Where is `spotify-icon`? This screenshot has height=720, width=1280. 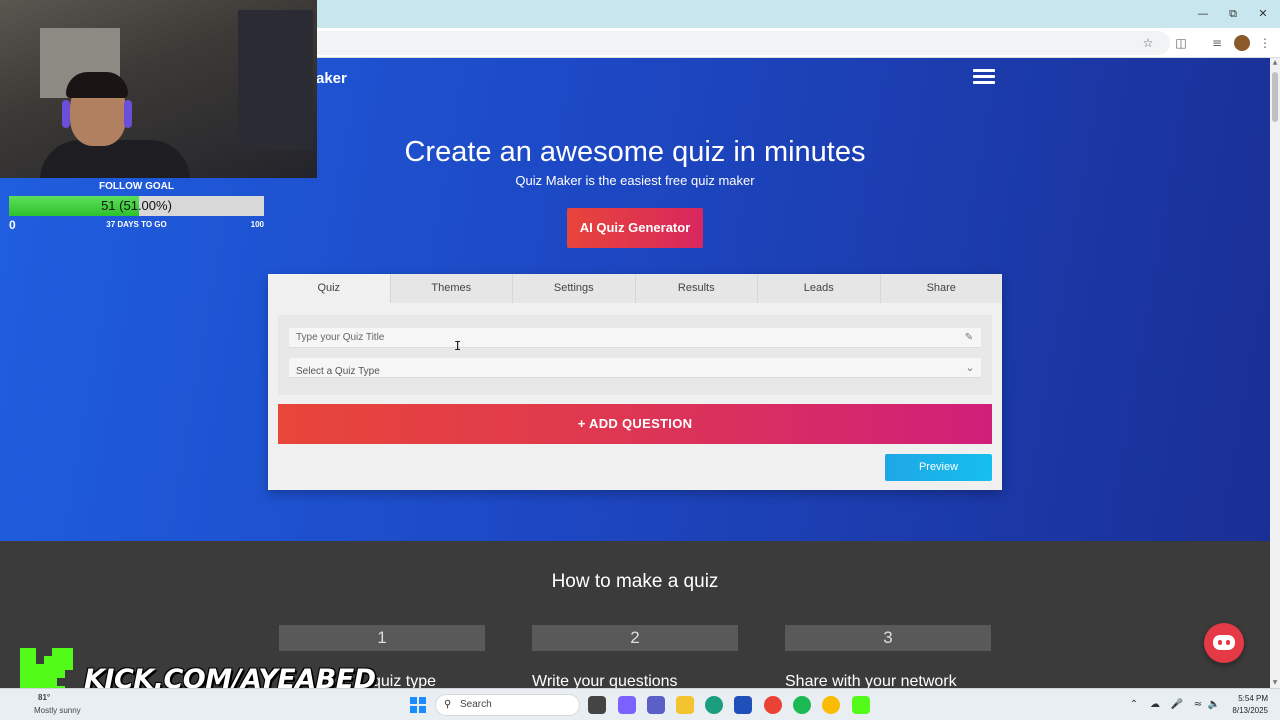 spotify-icon is located at coordinates (802, 705).